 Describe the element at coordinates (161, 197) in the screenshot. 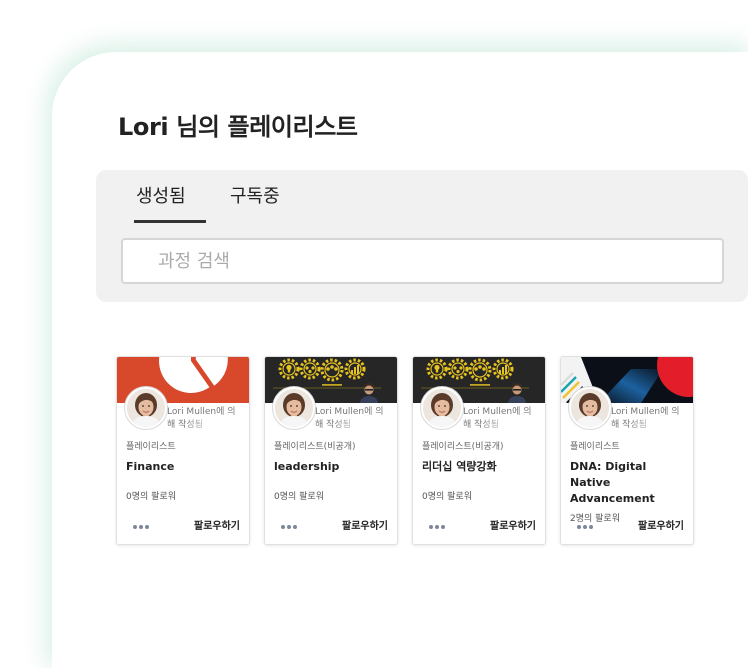

I see `tab-created: 생성됨` at that location.